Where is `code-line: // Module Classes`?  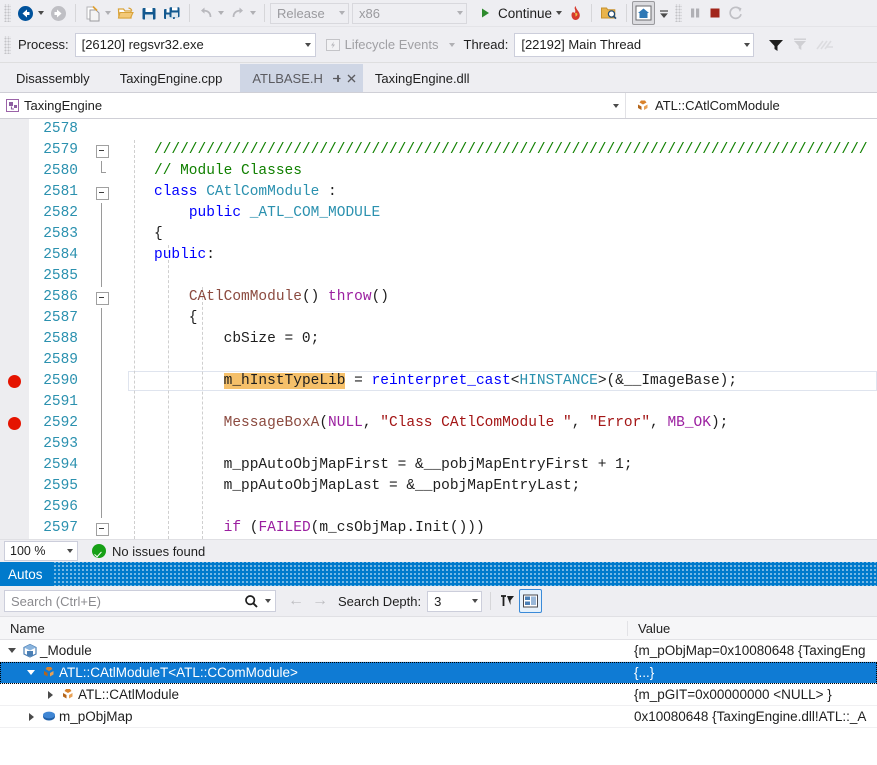
code-line: // Module Classes is located at coordinates (498, 171).